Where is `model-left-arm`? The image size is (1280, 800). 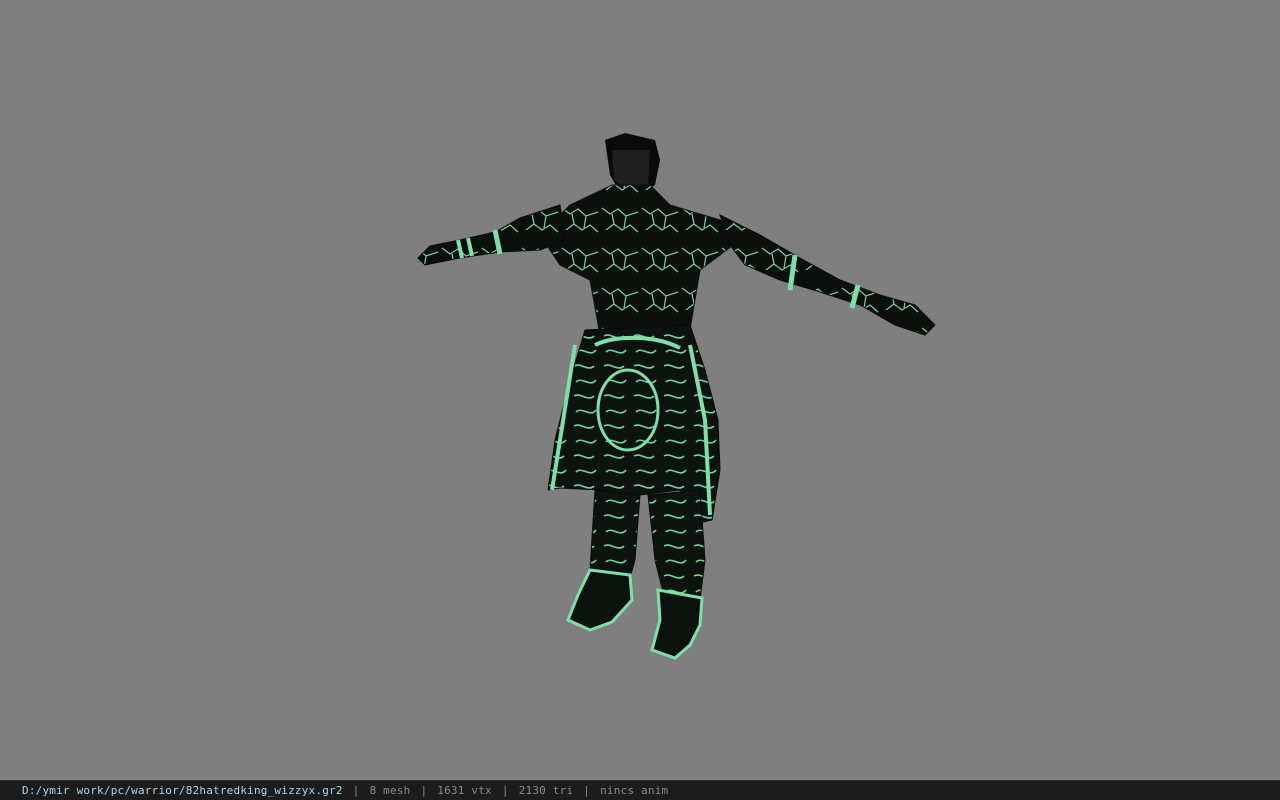 model-left-arm is located at coordinates (491, 235).